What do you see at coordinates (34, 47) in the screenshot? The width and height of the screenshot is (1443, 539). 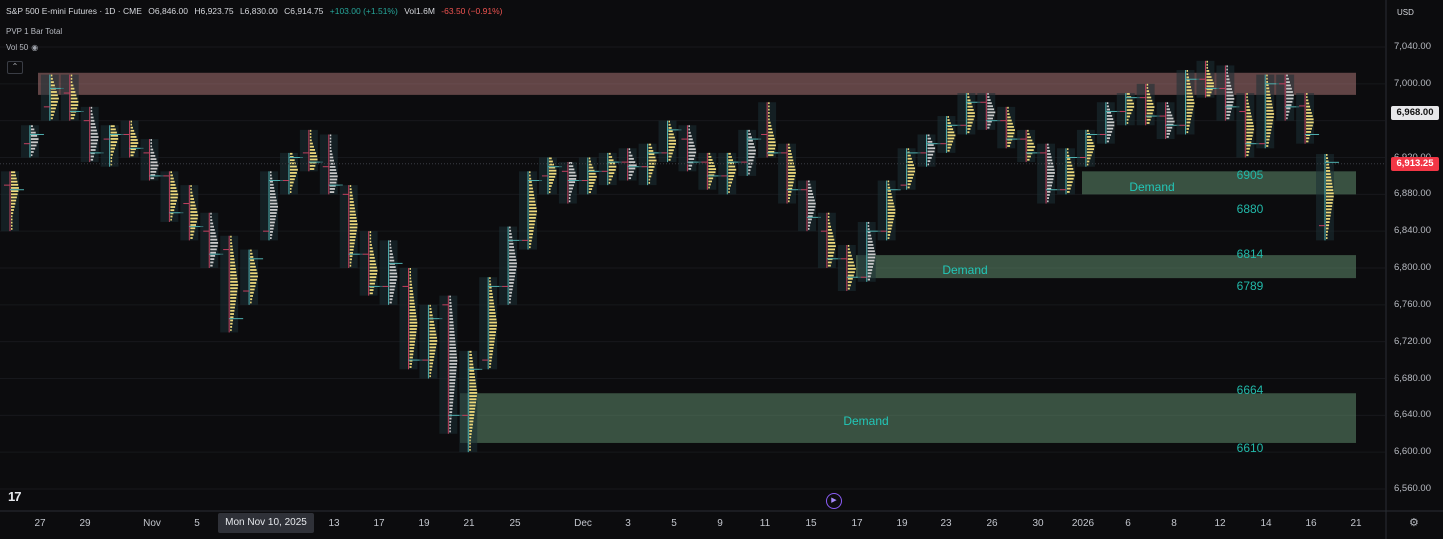 I see `eye-icon: ◉` at bounding box center [34, 47].